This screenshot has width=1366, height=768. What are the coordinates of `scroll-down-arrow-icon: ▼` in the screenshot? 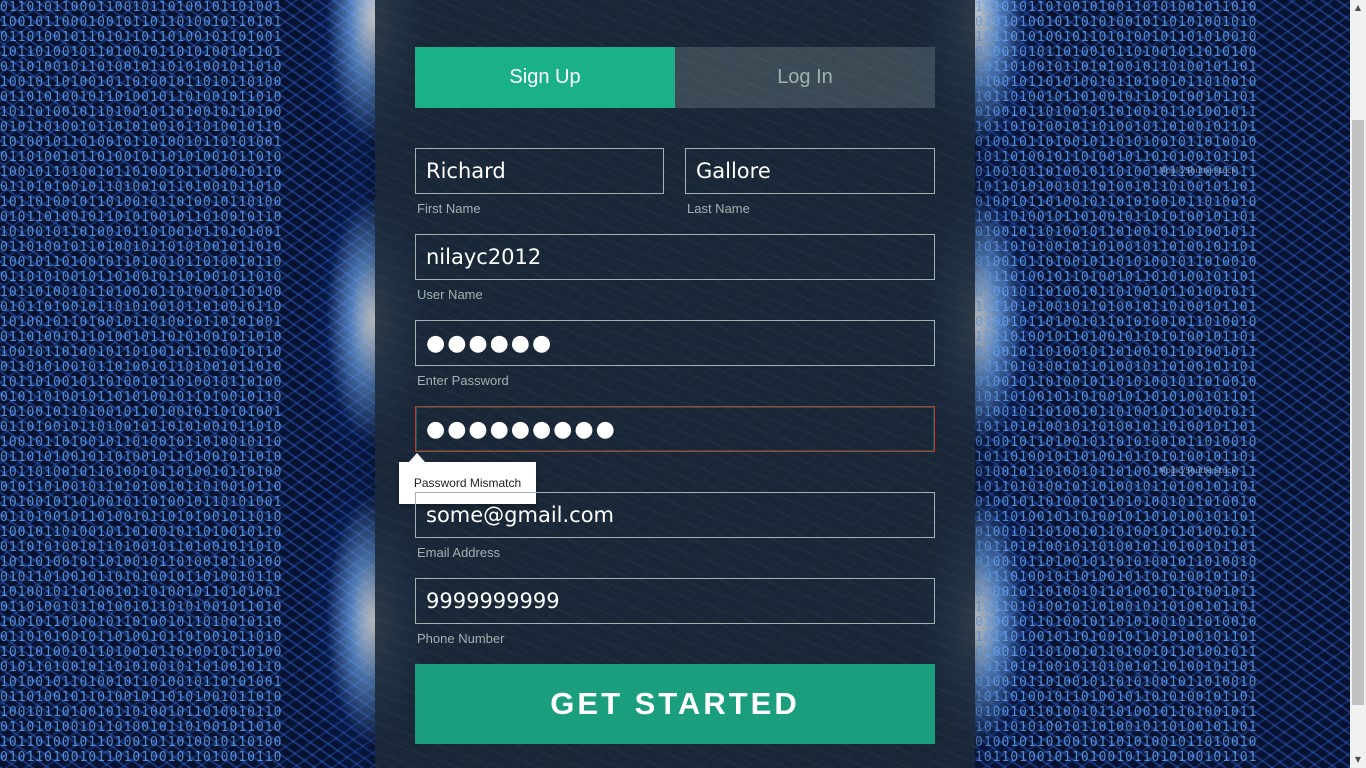 It's located at (1358, 760).